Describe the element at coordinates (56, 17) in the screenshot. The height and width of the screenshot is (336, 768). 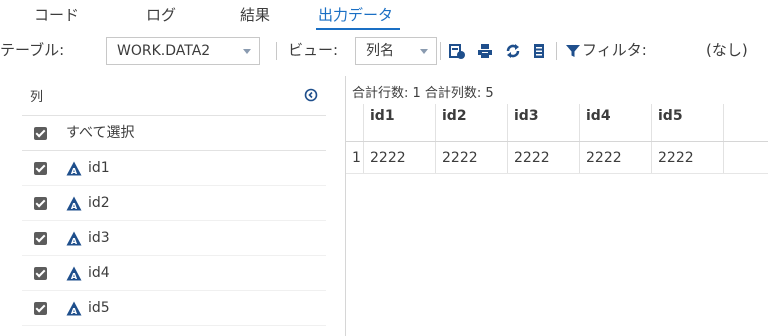
I see `tab-code: コード` at that location.